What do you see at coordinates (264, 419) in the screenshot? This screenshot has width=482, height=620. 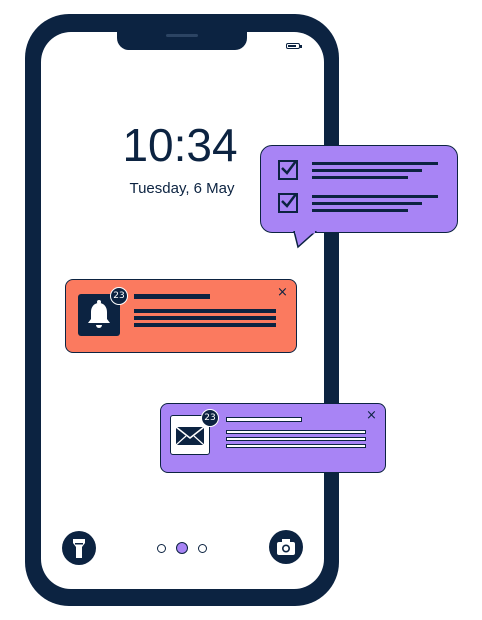 I see `mail-title-line` at bounding box center [264, 419].